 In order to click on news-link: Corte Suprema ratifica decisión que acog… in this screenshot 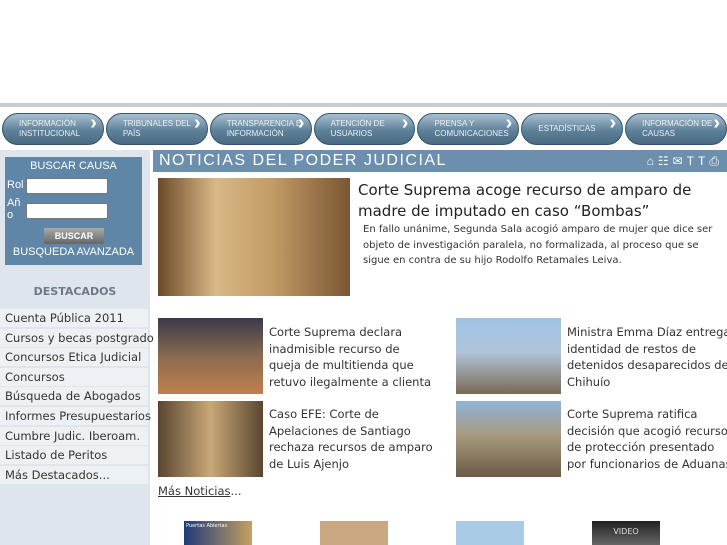, I will do `click(647, 439)`.